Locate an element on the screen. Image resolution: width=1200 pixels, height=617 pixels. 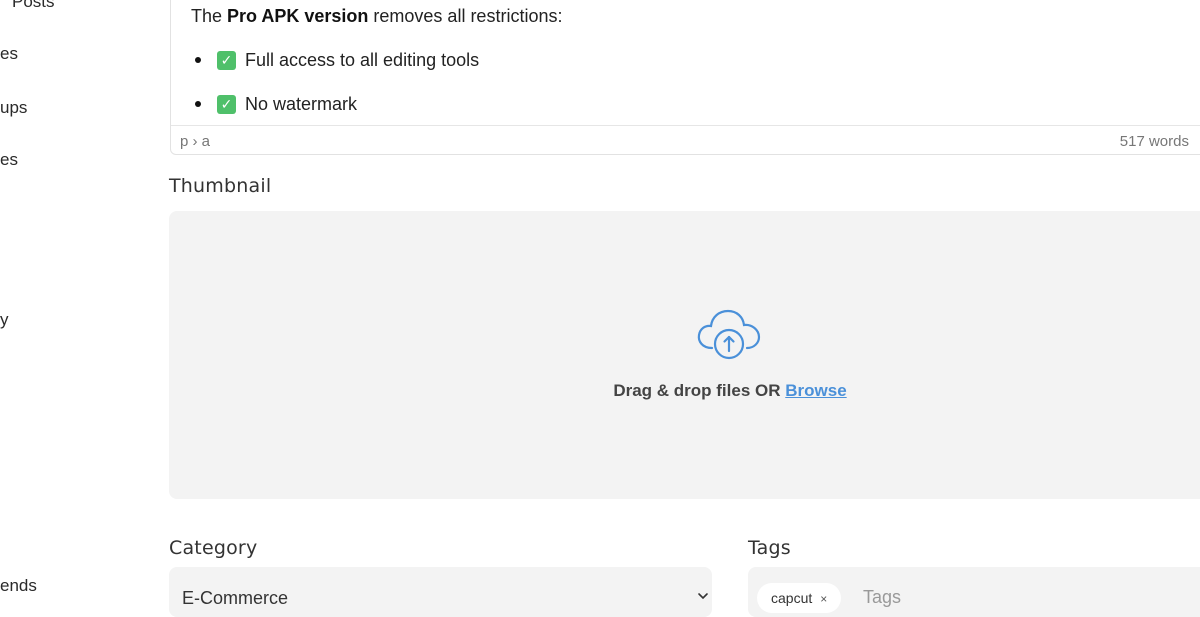
sidebar: Posts es ups es y ends is located at coordinates (75, 300).